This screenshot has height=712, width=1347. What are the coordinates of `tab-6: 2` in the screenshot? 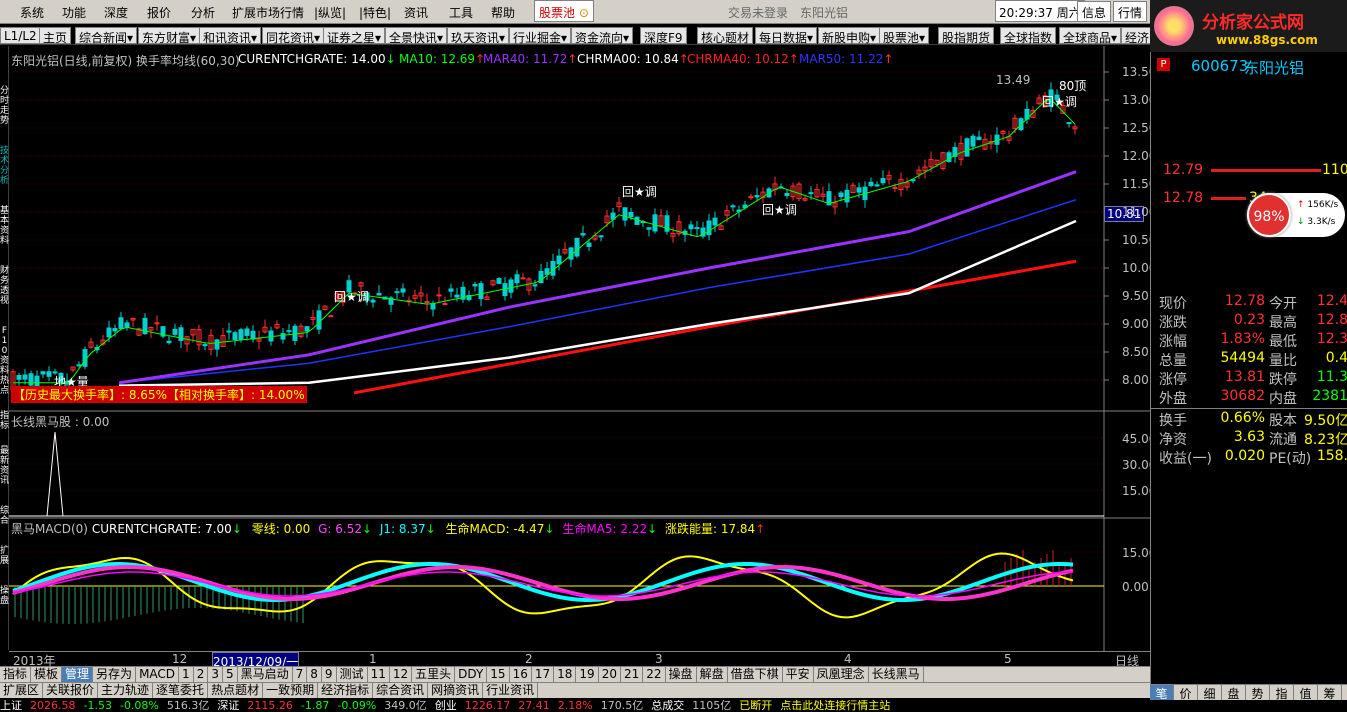 It's located at (201, 674).